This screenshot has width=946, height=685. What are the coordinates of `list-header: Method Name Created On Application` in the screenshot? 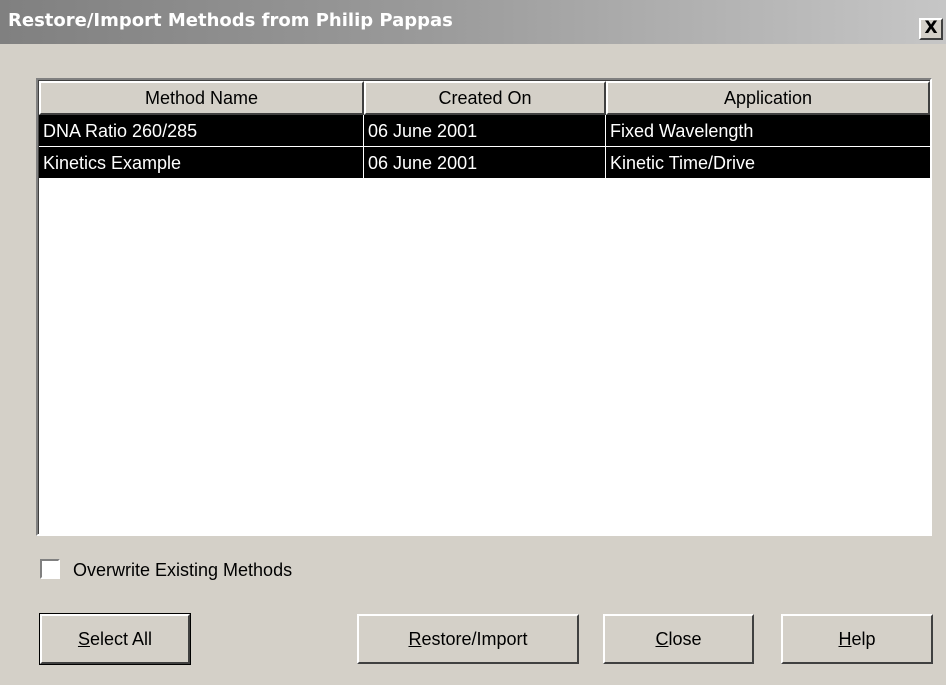 It's located at (484, 98).